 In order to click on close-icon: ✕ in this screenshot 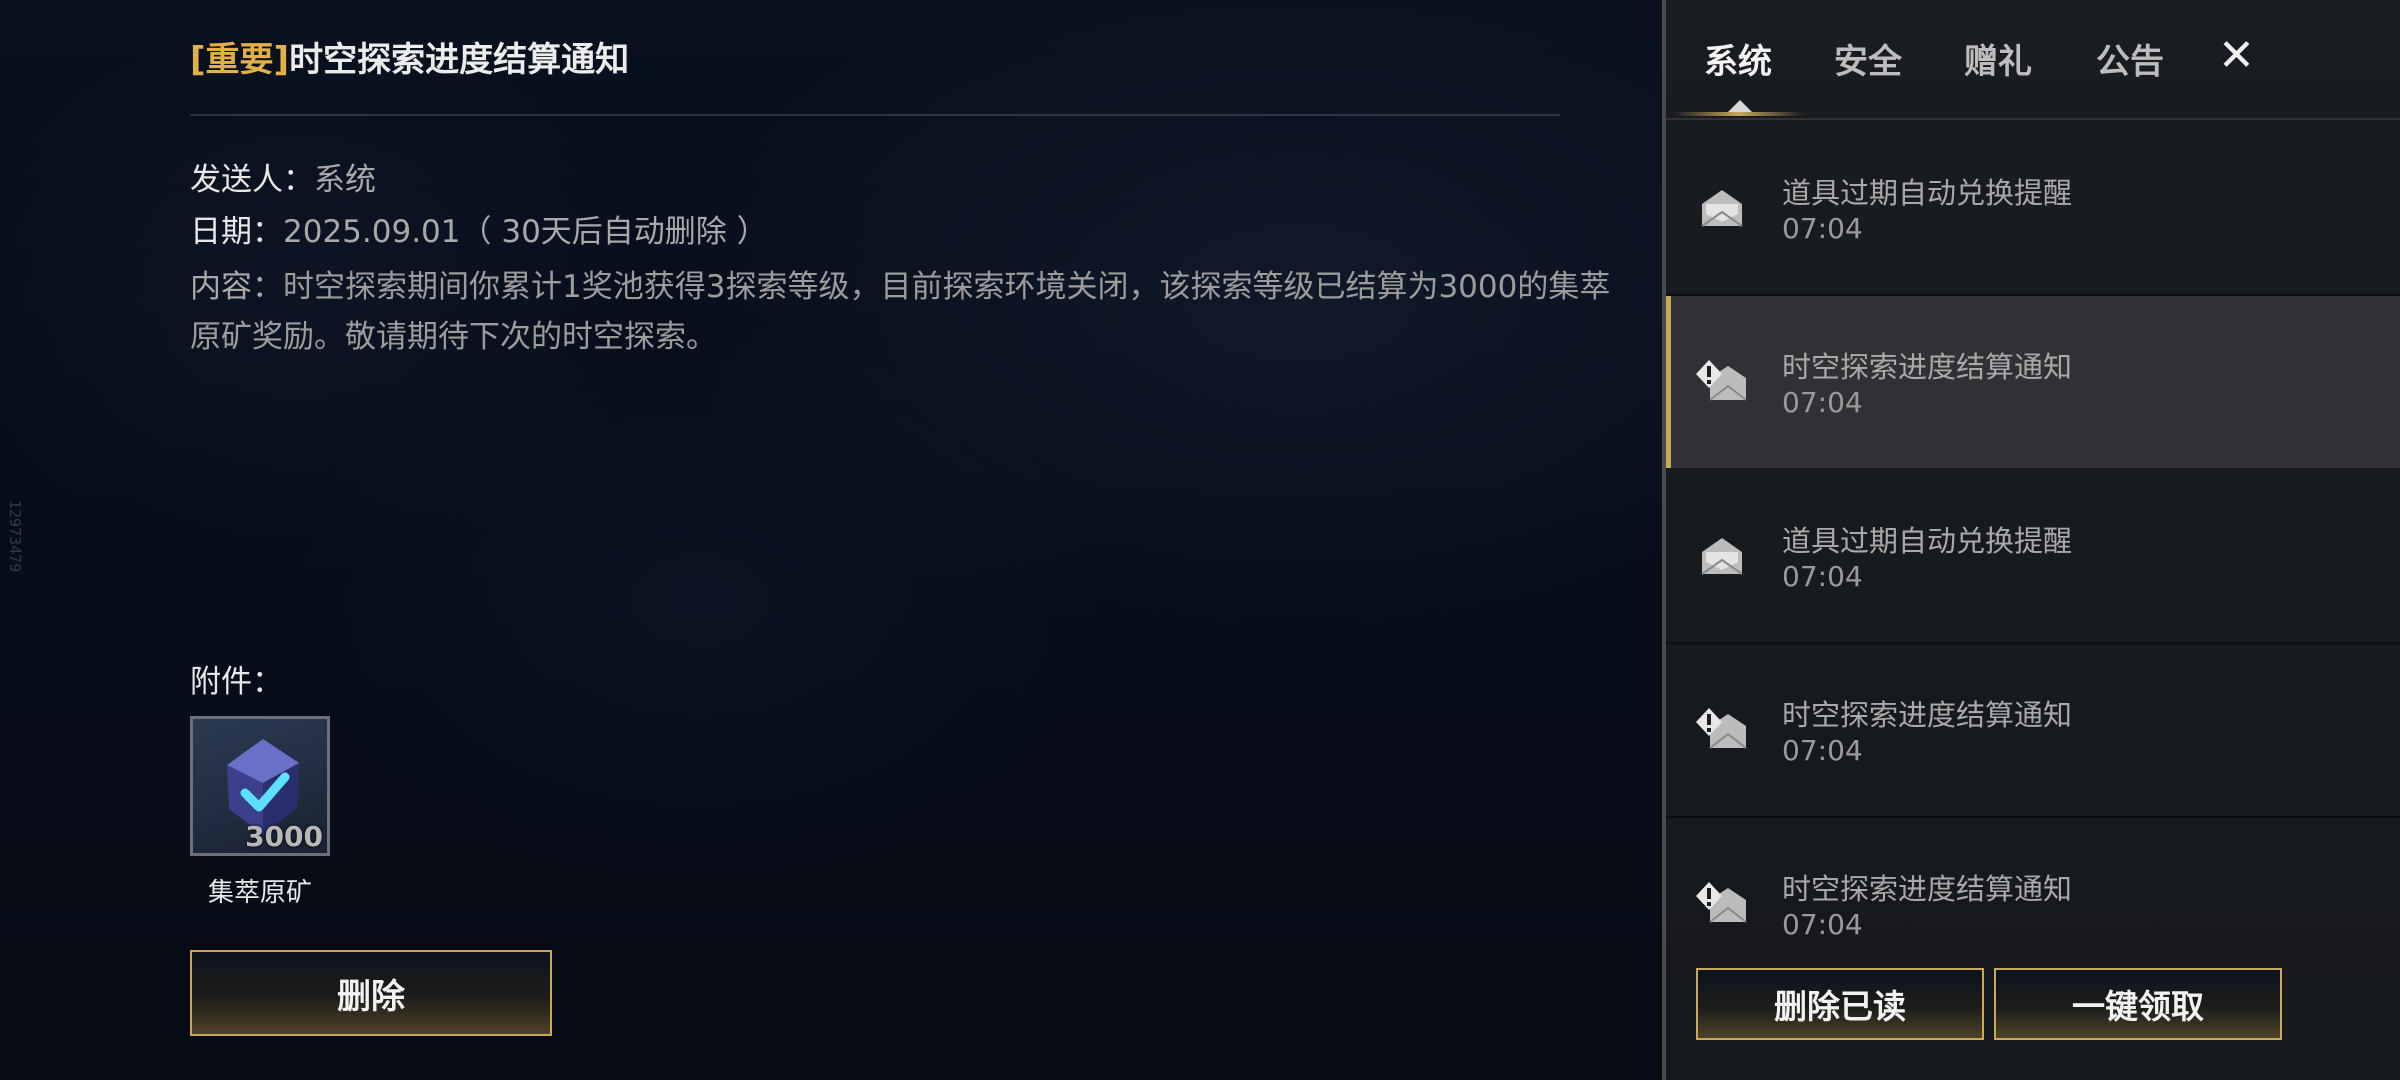, I will do `click(2236, 55)`.